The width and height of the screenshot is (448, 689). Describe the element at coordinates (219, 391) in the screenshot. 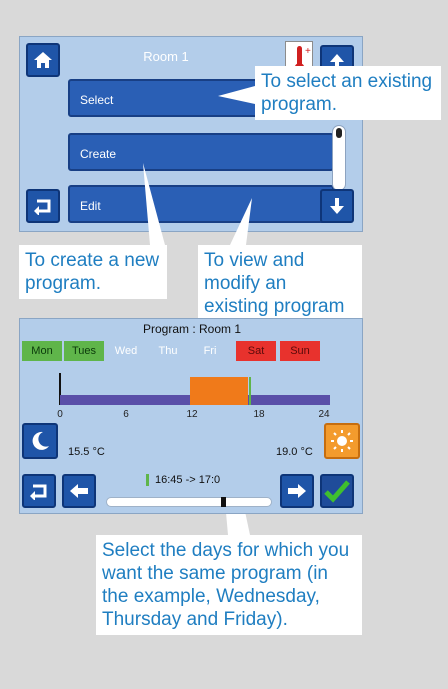

I see `comfort-period` at that location.